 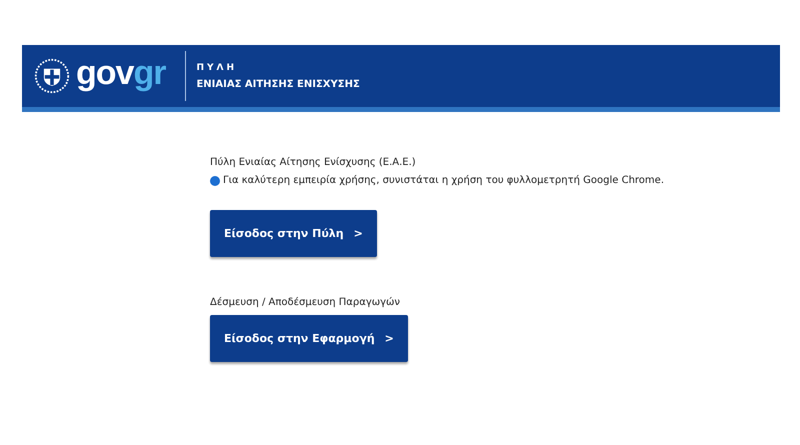 What do you see at coordinates (278, 84) in the screenshot?
I see `header-title: ΕΝΙΑΙΑΣ ΑΙΤΗΣΗΣ ΕΝΙΣΧΥΣΗΣ` at bounding box center [278, 84].